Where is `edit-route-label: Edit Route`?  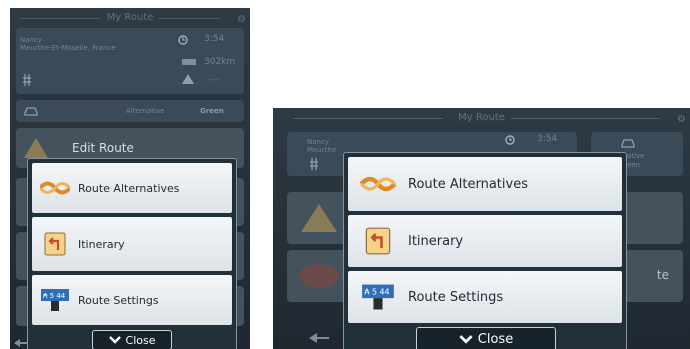
edit-route-label: Edit Route is located at coordinates (103, 148).